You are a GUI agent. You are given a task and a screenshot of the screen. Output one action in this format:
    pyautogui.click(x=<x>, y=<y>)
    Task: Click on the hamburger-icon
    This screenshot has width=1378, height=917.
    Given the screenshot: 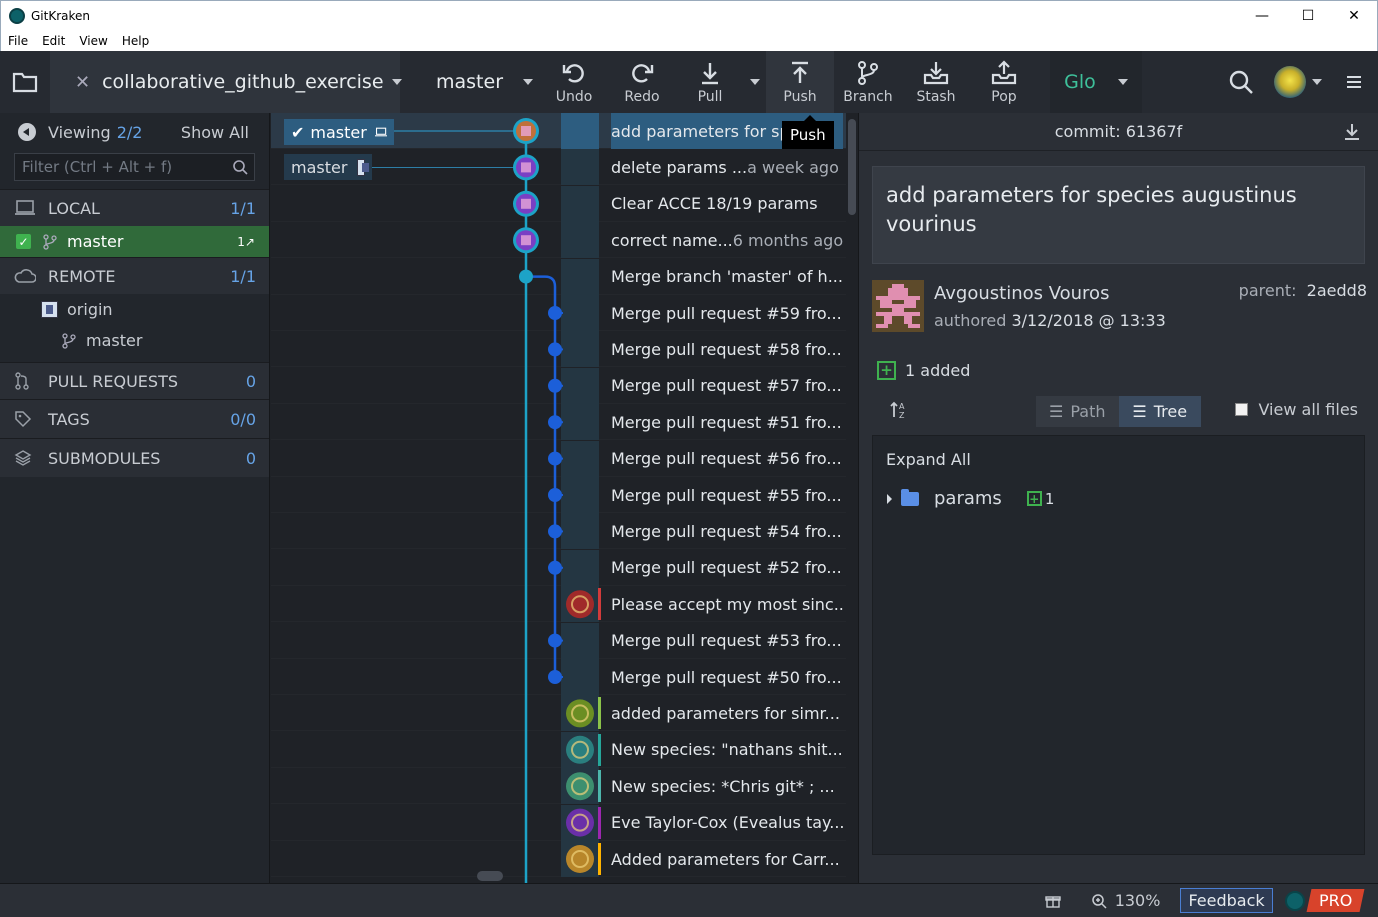 What is the action you would take?
    pyautogui.click(x=1354, y=82)
    